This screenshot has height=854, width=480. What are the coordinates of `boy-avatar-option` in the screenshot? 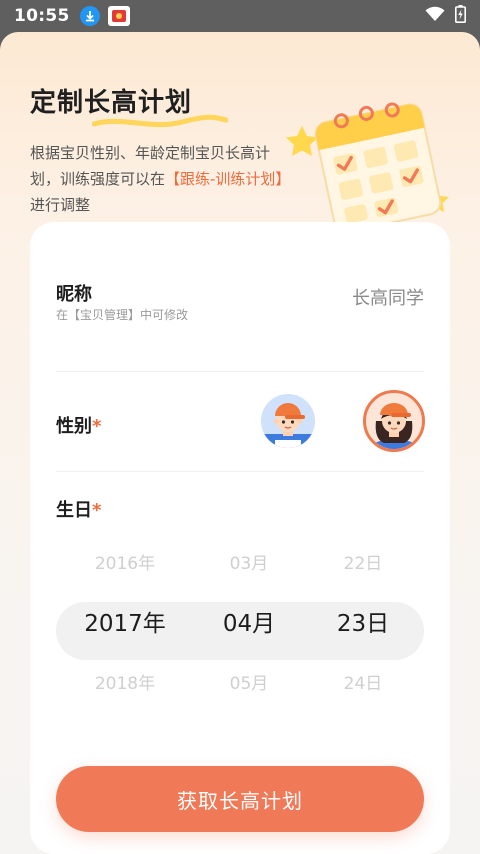 It's located at (288, 421).